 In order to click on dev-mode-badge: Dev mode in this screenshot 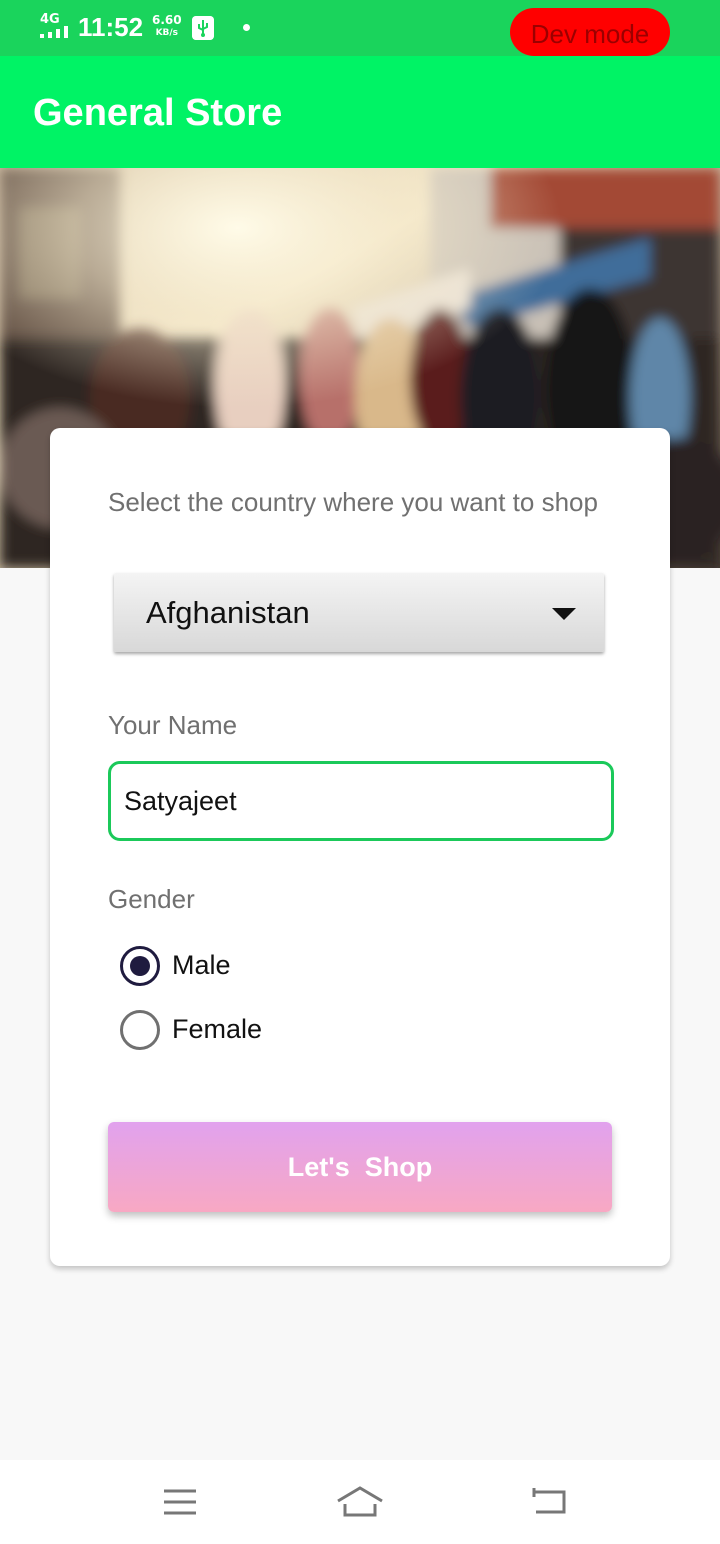, I will do `click(590, 32)`.